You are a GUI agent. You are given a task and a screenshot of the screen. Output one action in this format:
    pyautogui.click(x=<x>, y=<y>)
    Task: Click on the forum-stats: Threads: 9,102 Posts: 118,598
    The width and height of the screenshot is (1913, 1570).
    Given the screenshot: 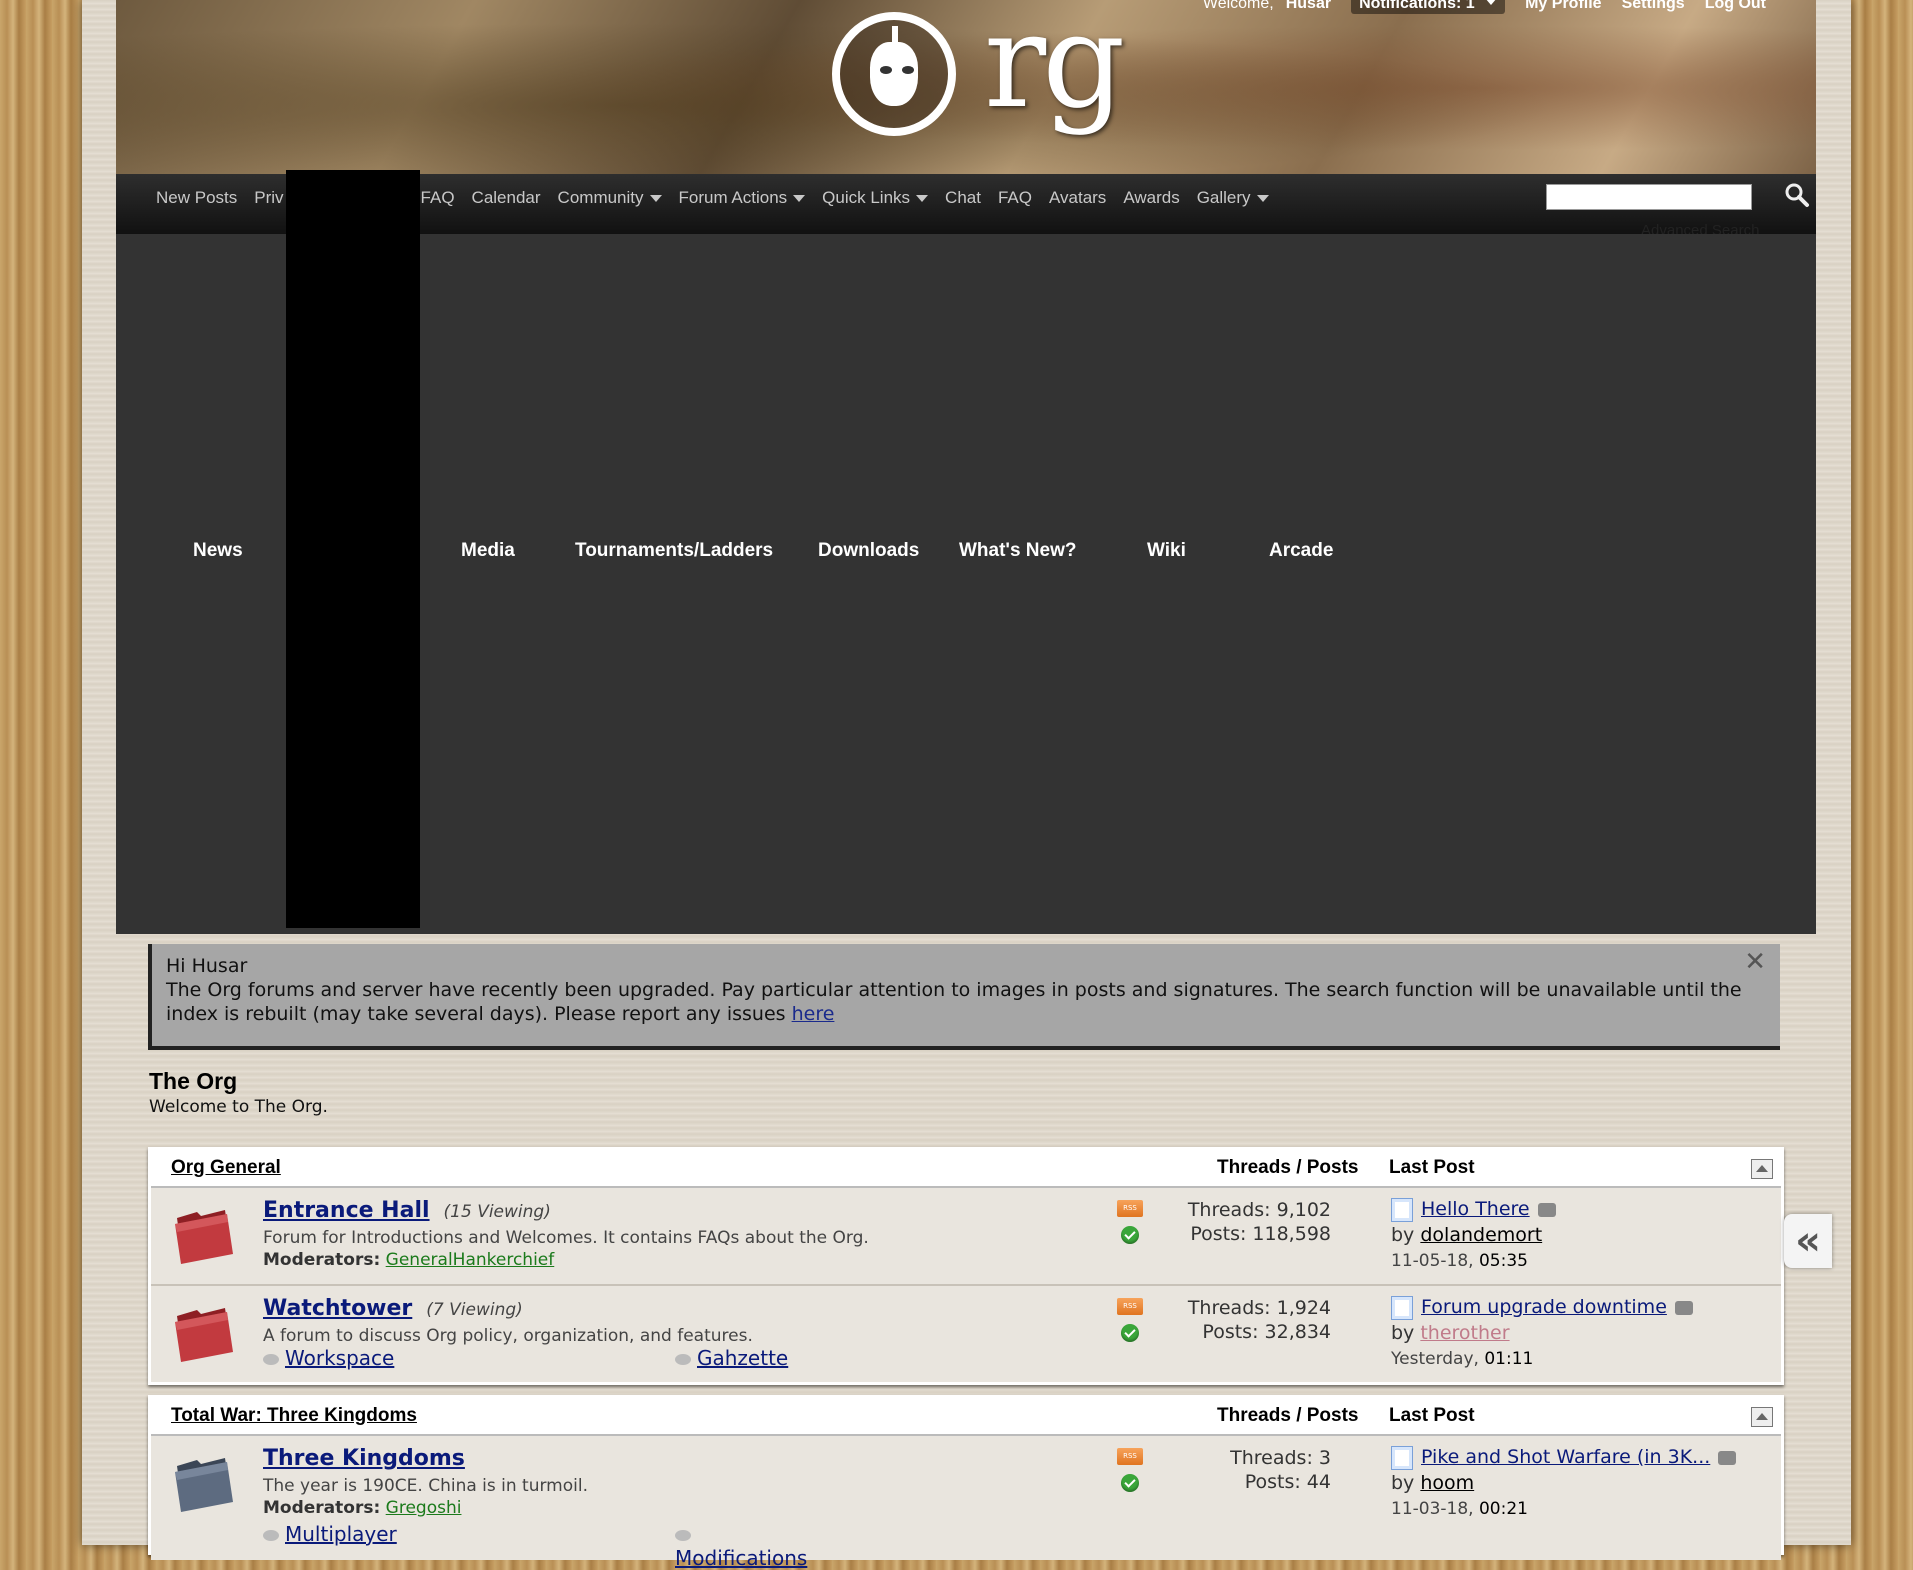 What is the action you would take?
    pyautogui.click(x=1241, y=1222)
    